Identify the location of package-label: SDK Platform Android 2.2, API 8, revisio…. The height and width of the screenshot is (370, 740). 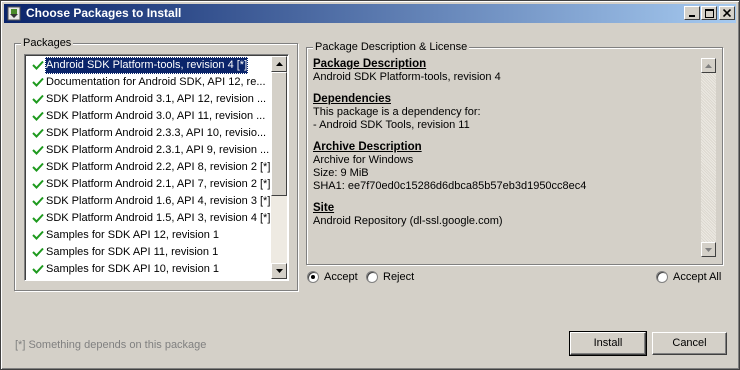
(158, 167).